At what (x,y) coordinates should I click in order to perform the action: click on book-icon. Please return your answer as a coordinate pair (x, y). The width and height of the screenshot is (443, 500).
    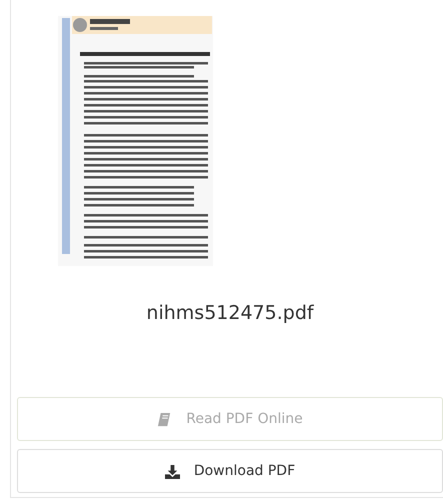
    Looking at the image, I should click on (164, 419).